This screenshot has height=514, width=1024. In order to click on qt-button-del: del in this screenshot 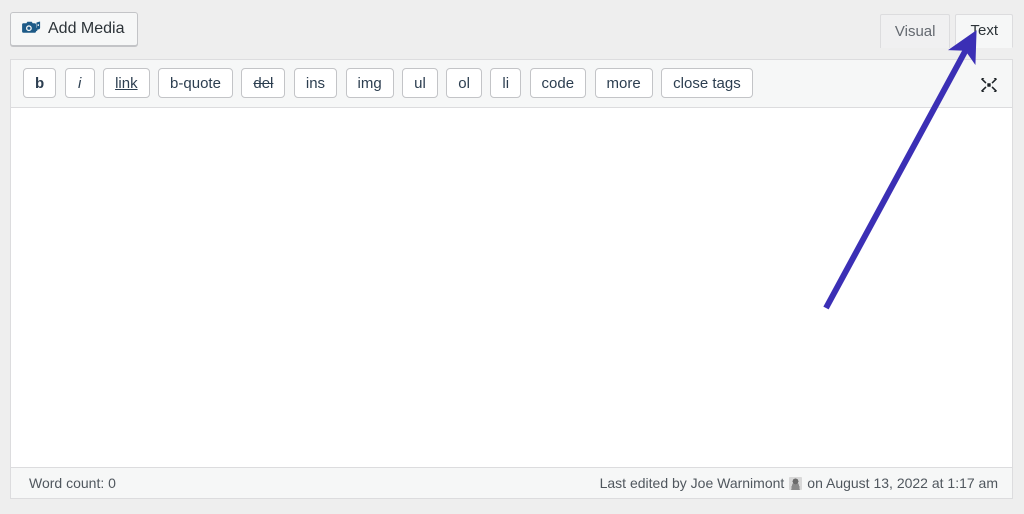, I will do `click(263, 83)`.